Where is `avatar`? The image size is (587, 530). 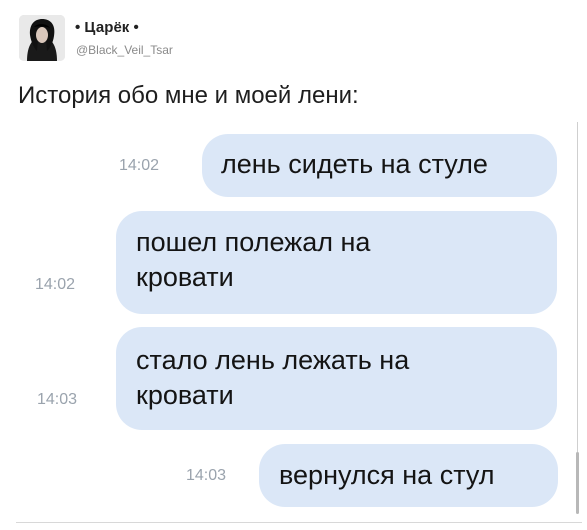
avatar is located at coordinates (42, 38).